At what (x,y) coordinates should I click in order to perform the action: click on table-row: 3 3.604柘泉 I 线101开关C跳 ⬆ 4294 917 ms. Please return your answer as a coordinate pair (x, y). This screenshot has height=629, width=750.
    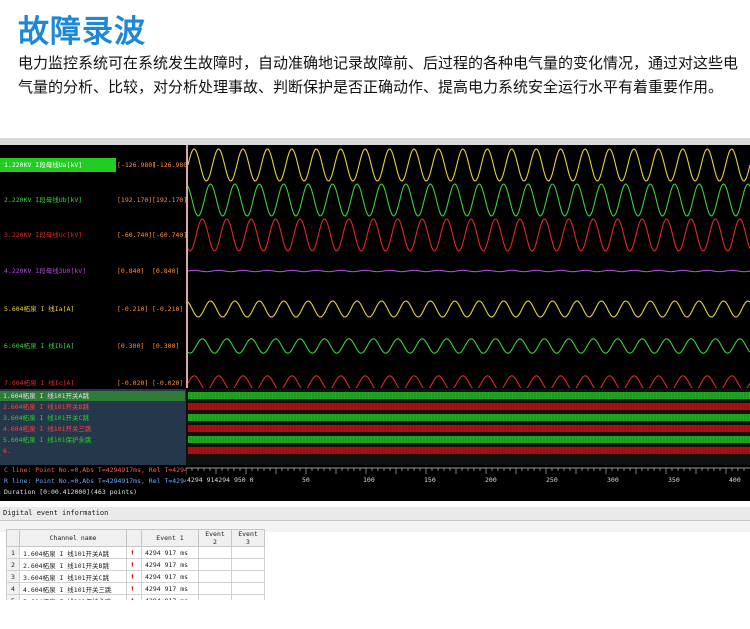
    Looking at the image, I should click on (135, 576).